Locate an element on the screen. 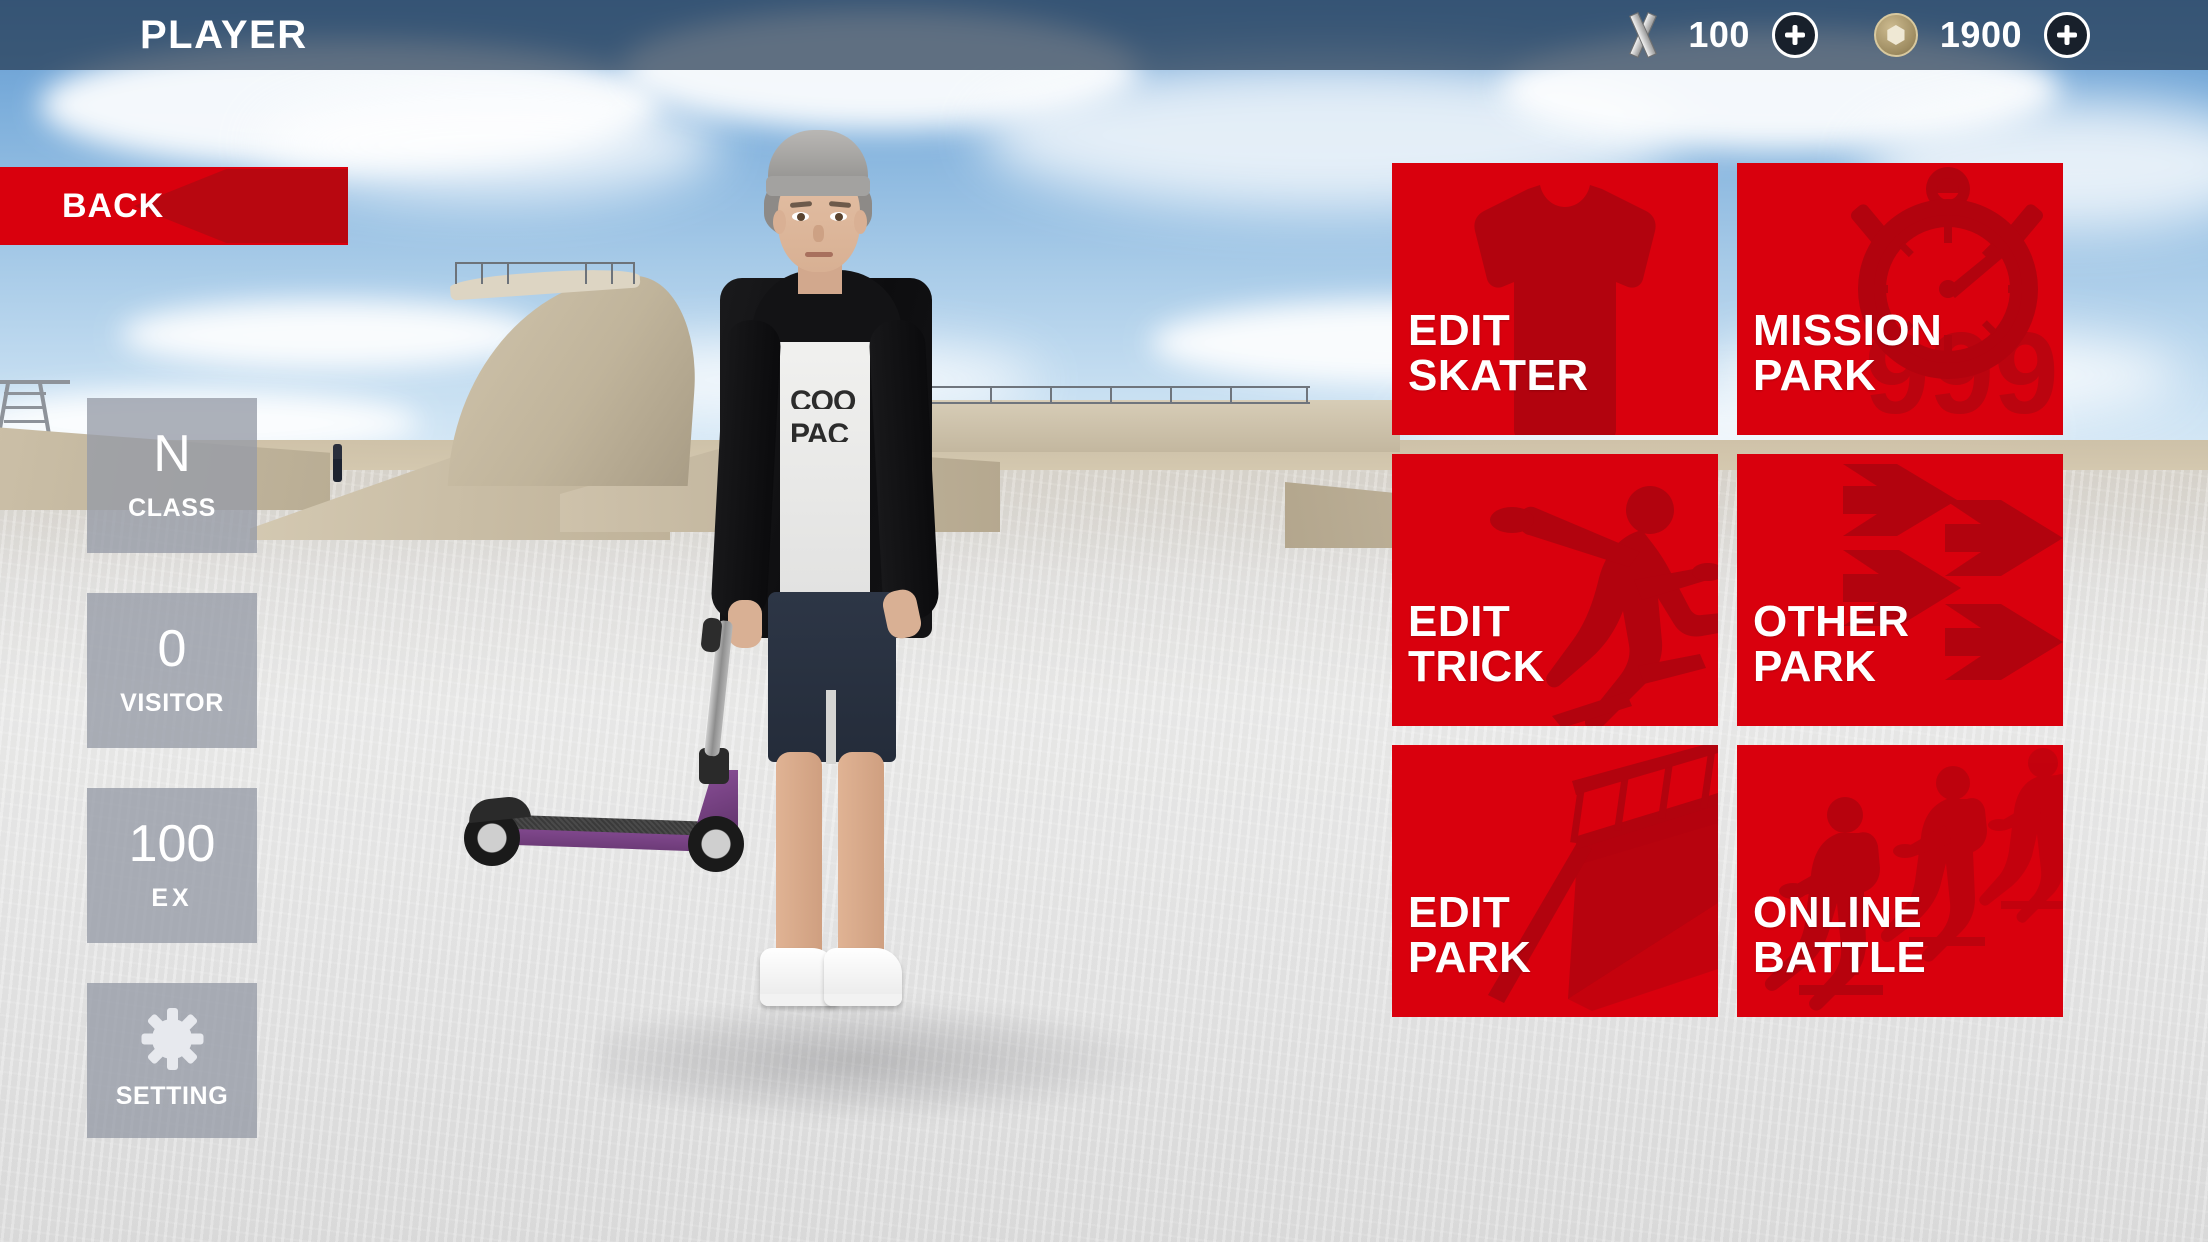  player-scooter is located at coordinates (620, 753).